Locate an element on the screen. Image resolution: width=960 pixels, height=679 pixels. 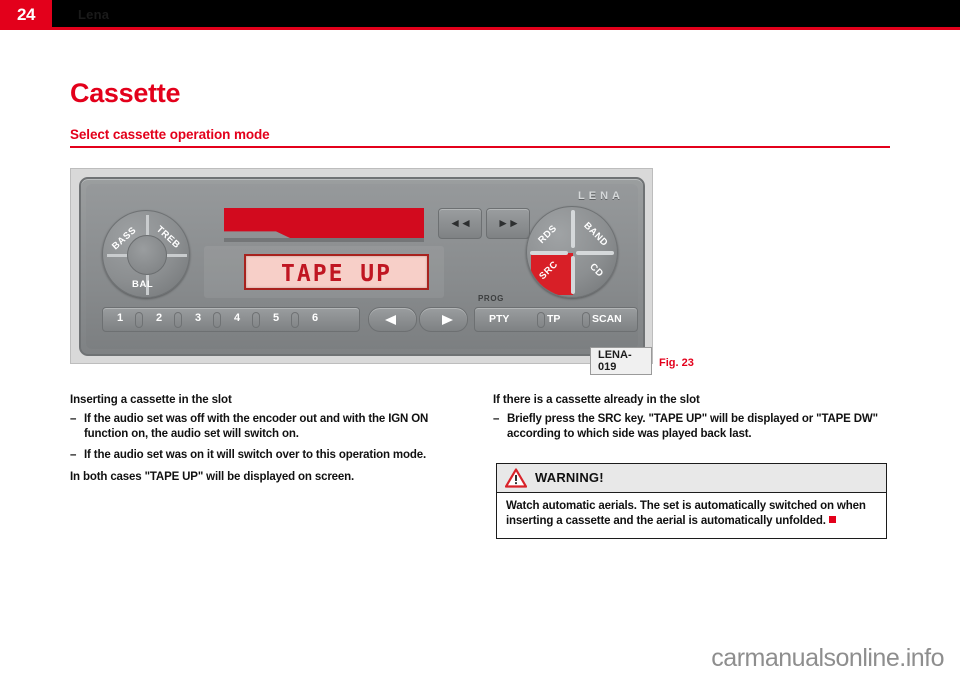
preset-button-4: 4 is located at coordinates (237, 318).